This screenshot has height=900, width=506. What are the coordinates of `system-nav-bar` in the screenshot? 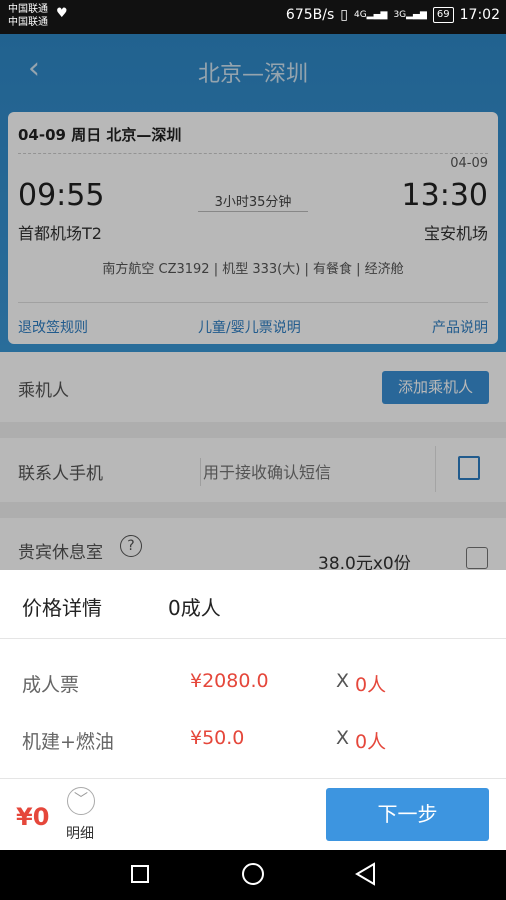 It's located at (253, 875).